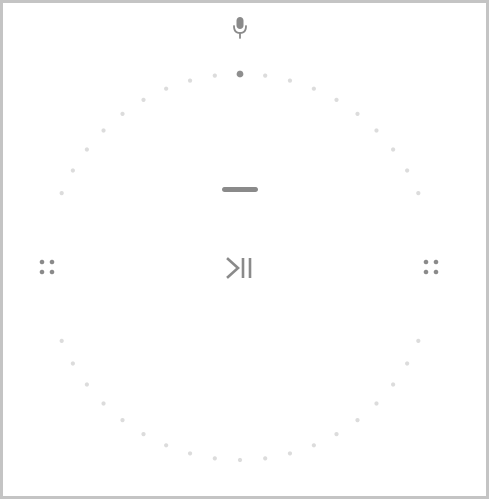  I want to click on microphone-icon, so click(240, 28).